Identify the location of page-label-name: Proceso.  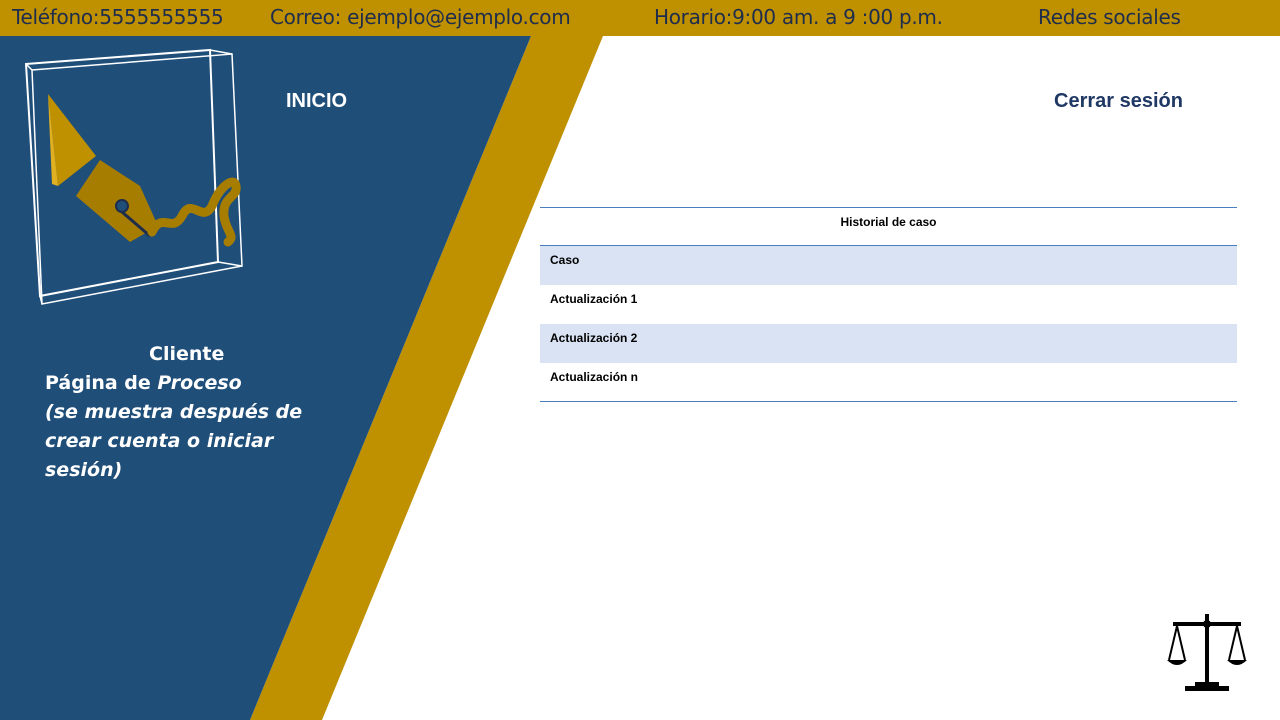
(199, 383).